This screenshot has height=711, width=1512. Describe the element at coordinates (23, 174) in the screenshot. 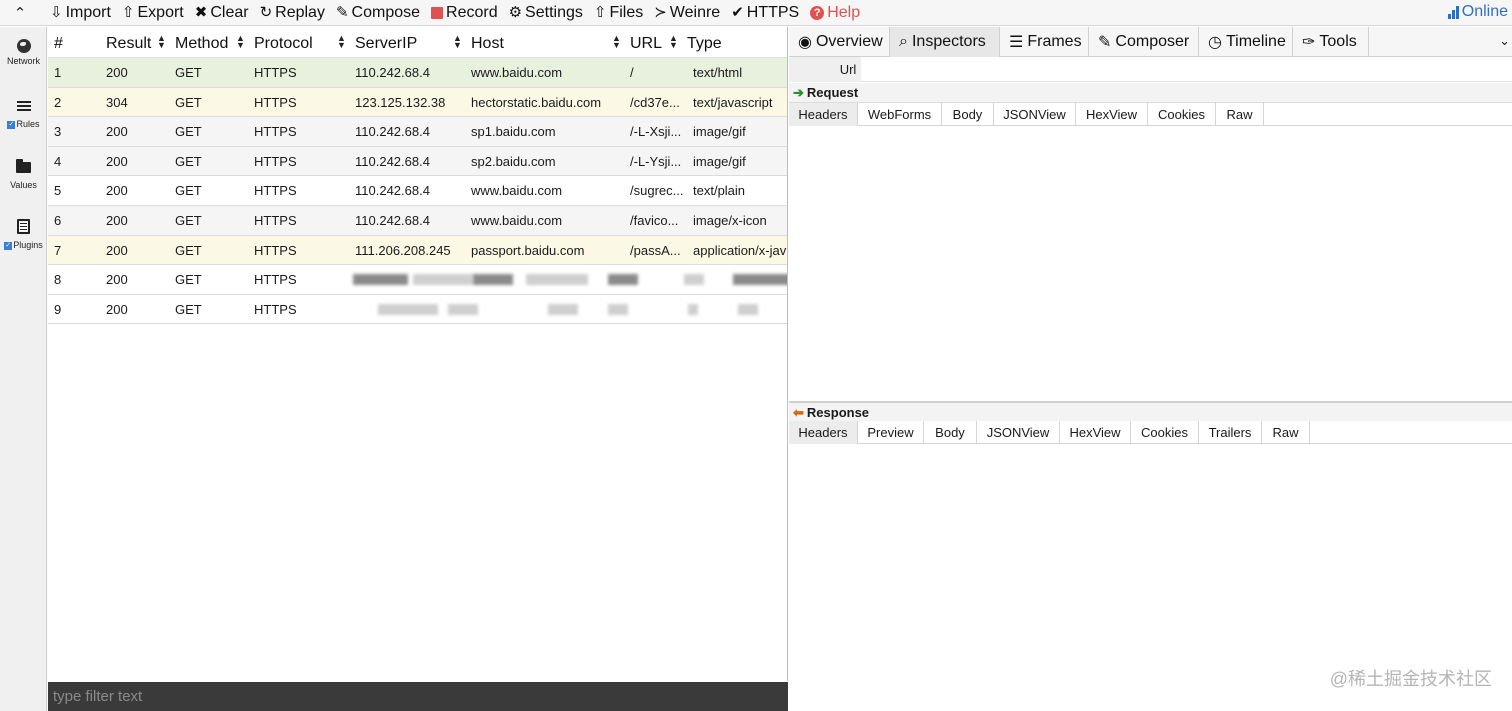

I see `sidebar-item-values: Values` at that location.